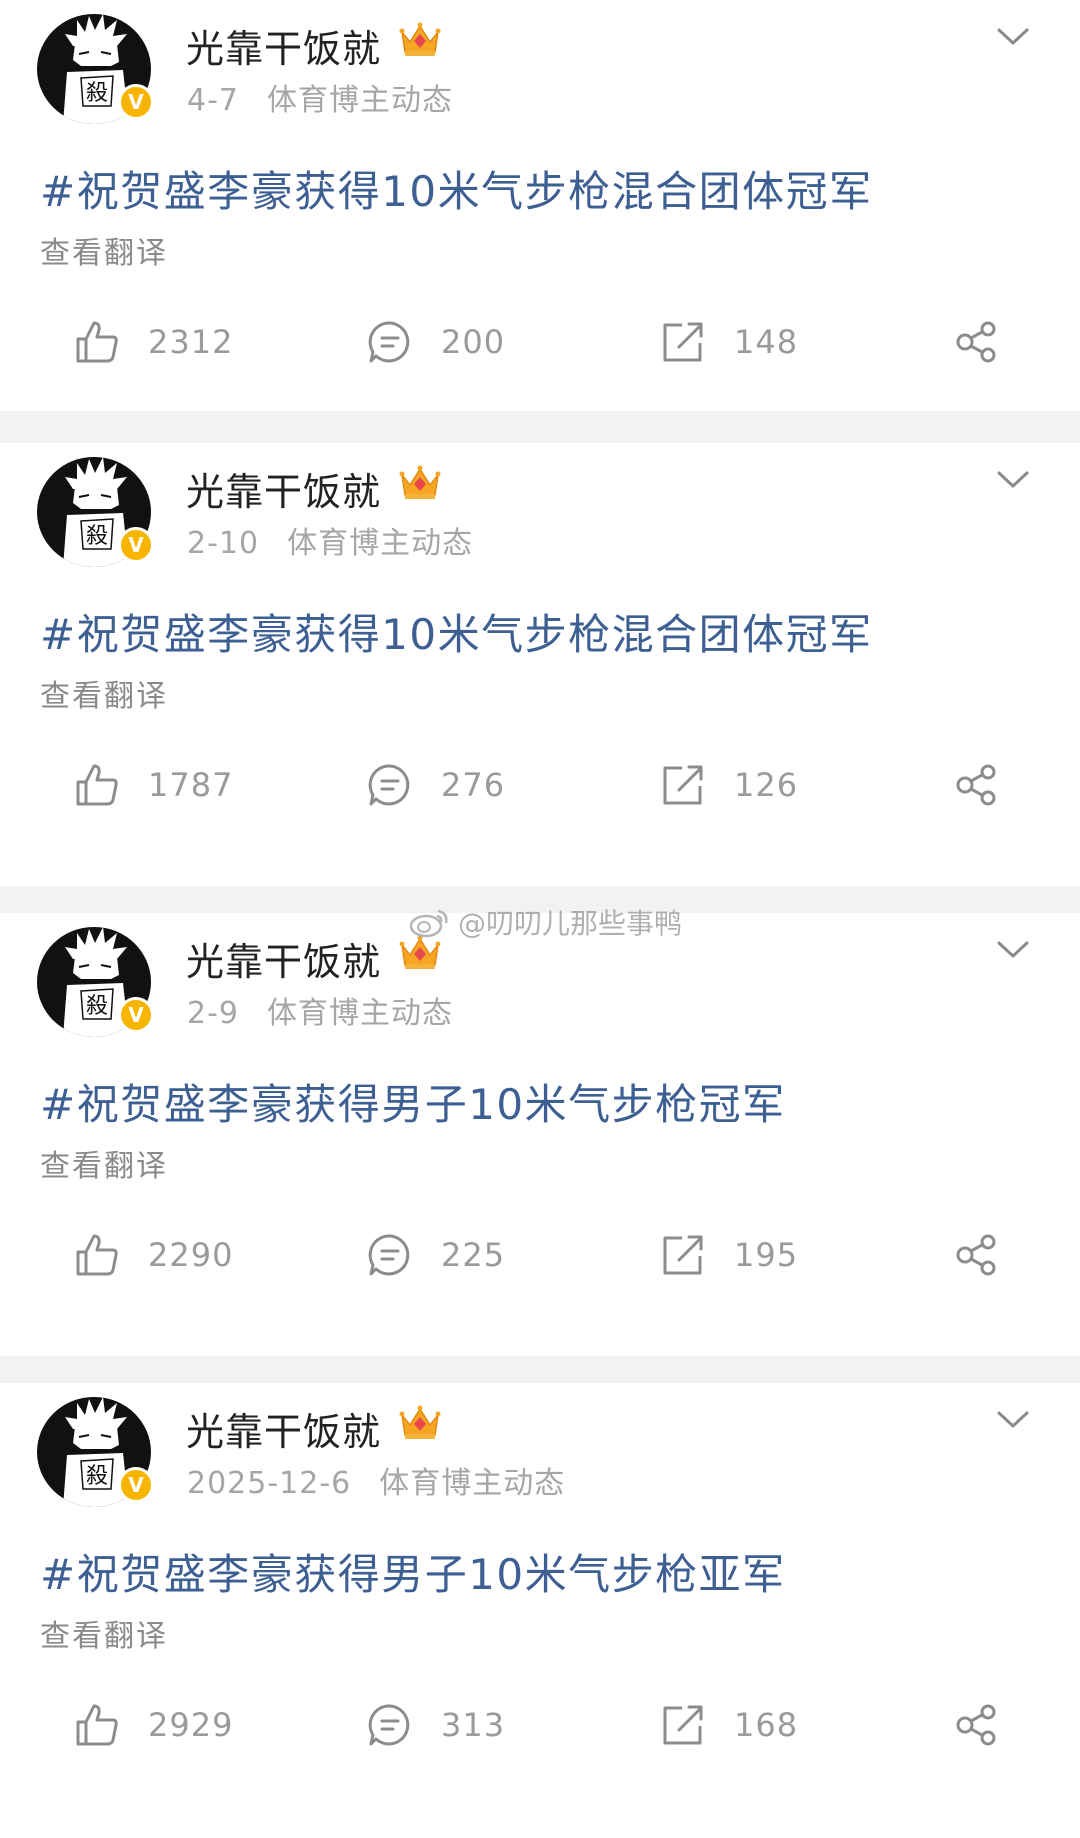  What do you see at coordinates (436, 785) in the screenshot?
I see `comment-button: 276` at bounding box center [436, 785].